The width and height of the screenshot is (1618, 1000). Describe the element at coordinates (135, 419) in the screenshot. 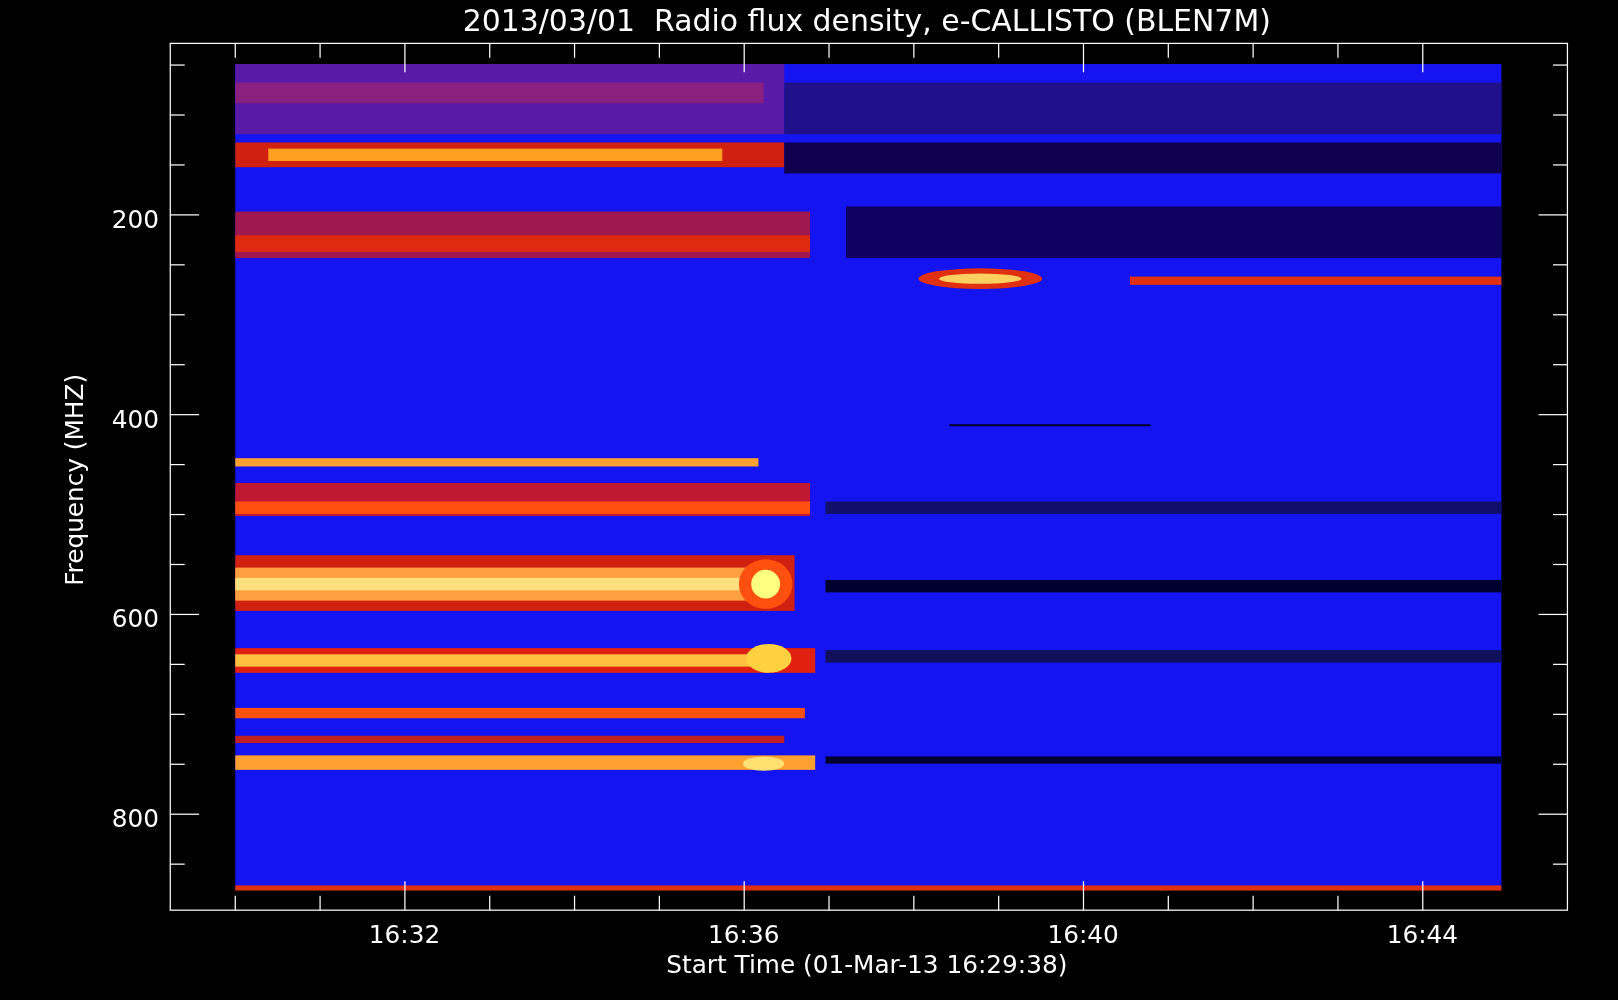

I see `tick-label: 400` at that location.